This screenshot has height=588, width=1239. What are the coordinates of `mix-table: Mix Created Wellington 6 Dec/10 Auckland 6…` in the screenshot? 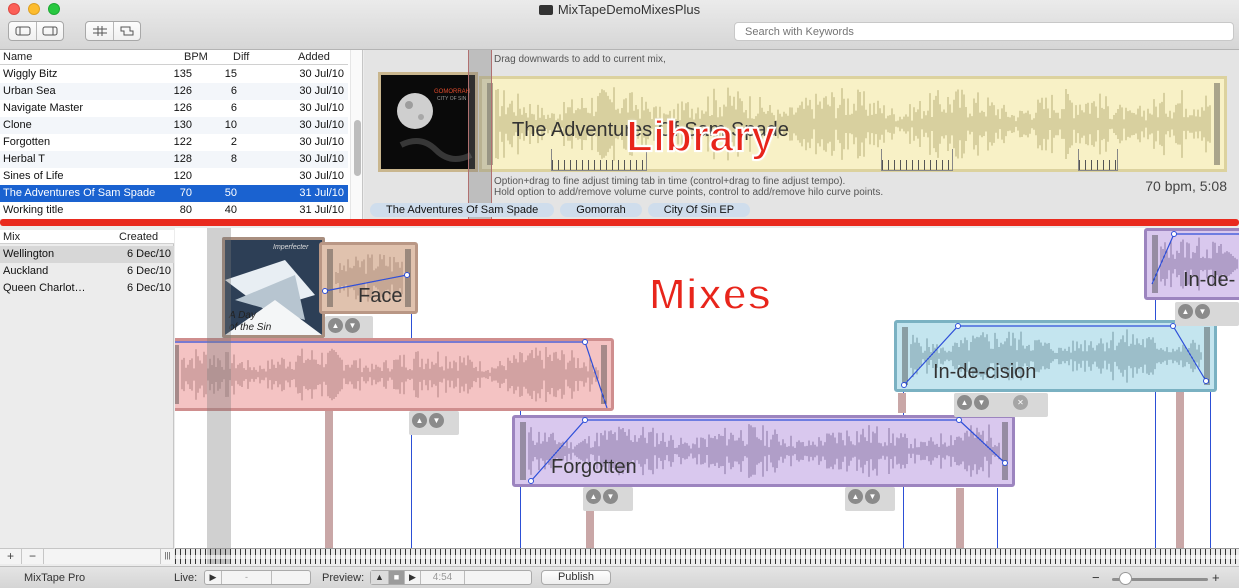 It's located at (87, 389).